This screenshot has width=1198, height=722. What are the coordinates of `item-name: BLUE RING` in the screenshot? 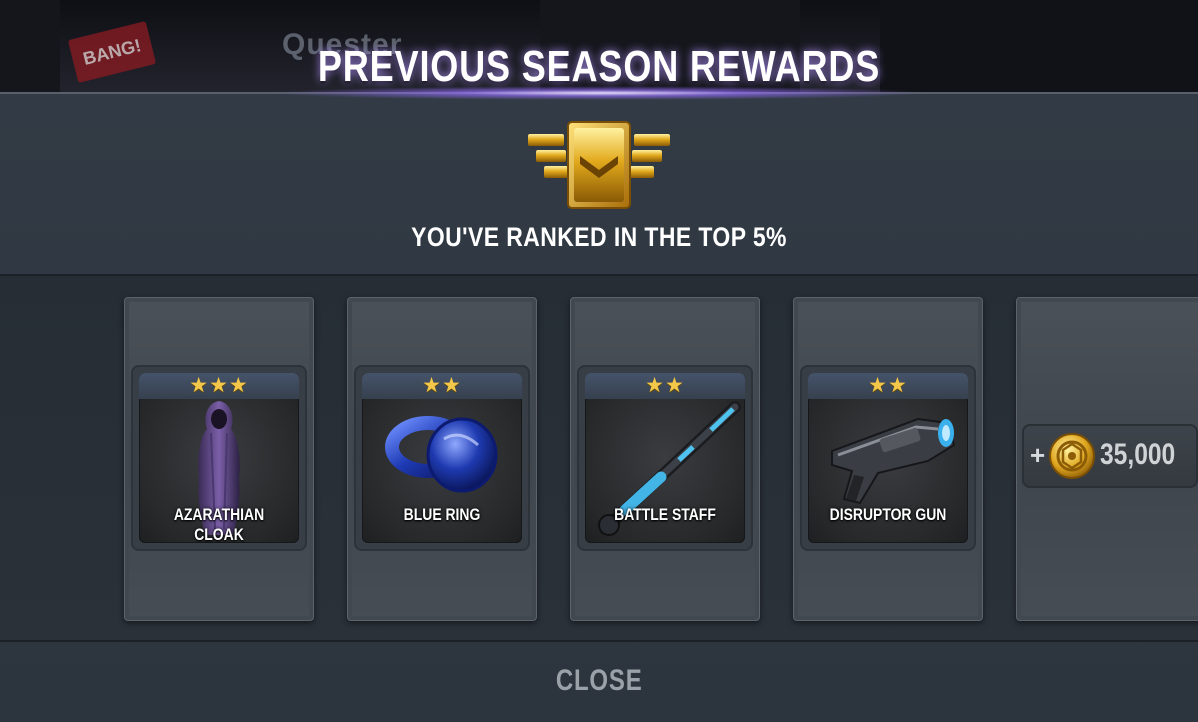 It's located at (442, 514).